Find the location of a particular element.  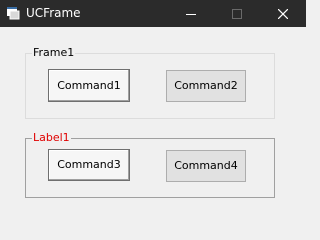

maximize-icon is located at coordinates (237, 13).